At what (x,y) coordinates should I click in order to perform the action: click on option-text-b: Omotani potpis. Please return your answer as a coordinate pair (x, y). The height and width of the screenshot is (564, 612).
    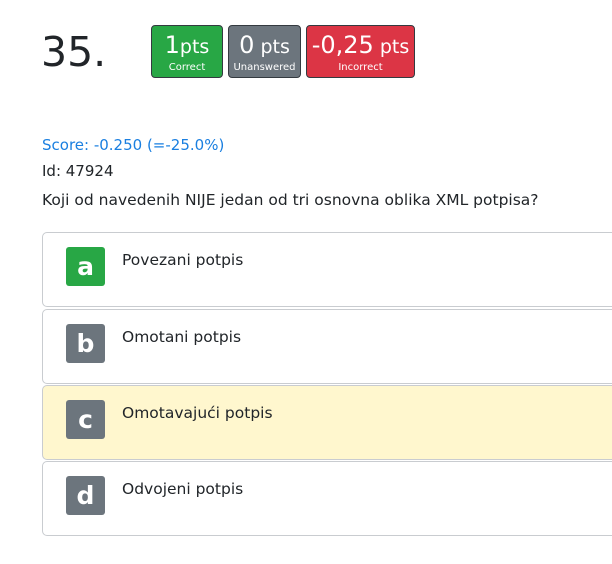
    Looking at the image, I should click on (182, 337).